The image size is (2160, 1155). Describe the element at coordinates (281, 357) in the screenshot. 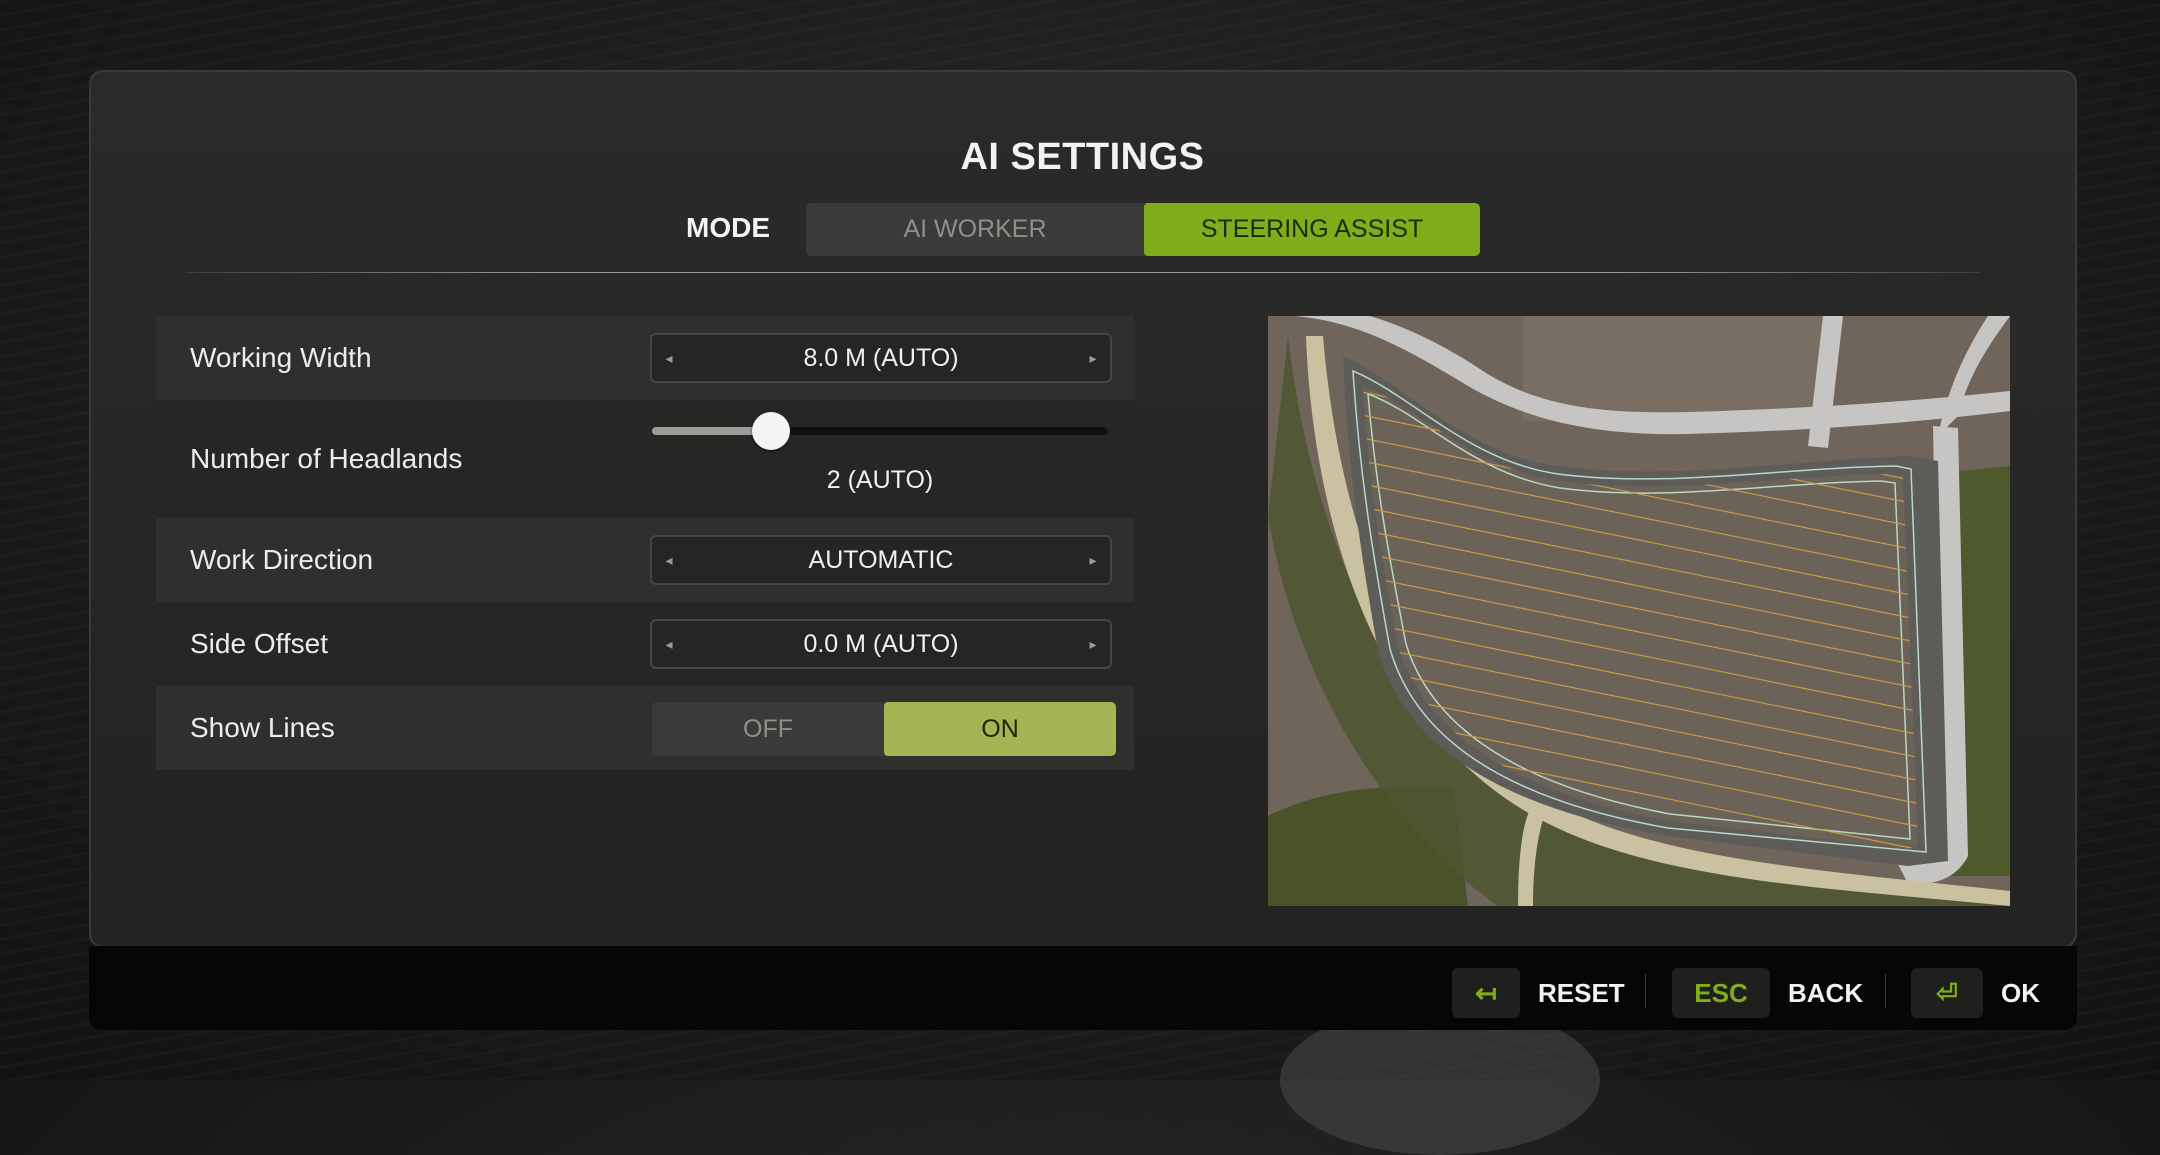

I see `working-width-label: Working Width` at that location.